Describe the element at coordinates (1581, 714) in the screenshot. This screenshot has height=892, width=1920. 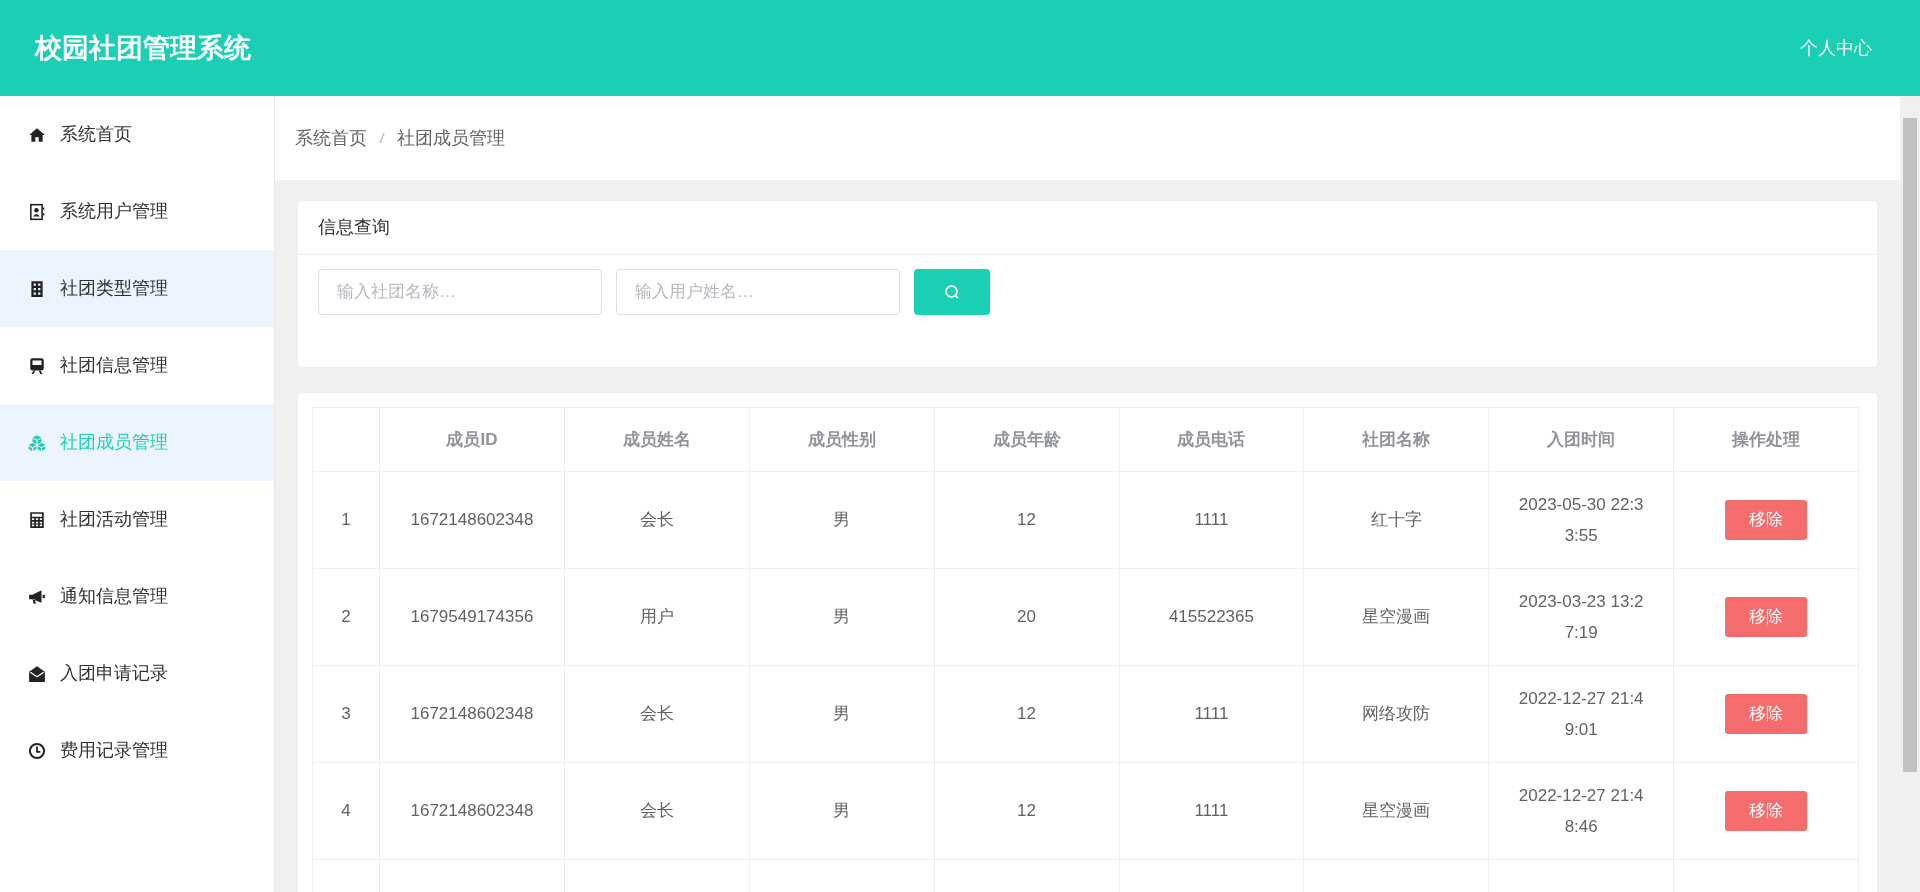
I see `table-cell: 2022-12-27 21:49:01` at that location.